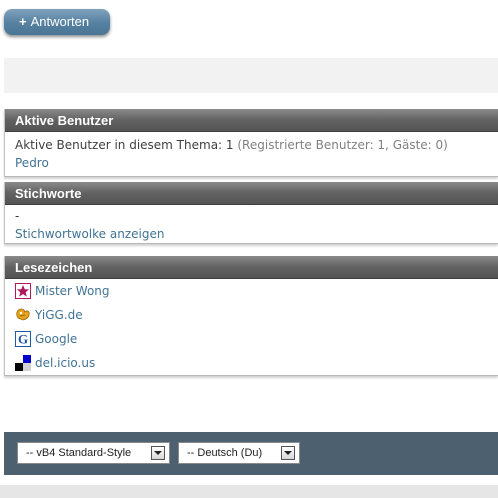 The image size is (498, 498). I want to click on reply-button: + Antworten, so click(57, 22).